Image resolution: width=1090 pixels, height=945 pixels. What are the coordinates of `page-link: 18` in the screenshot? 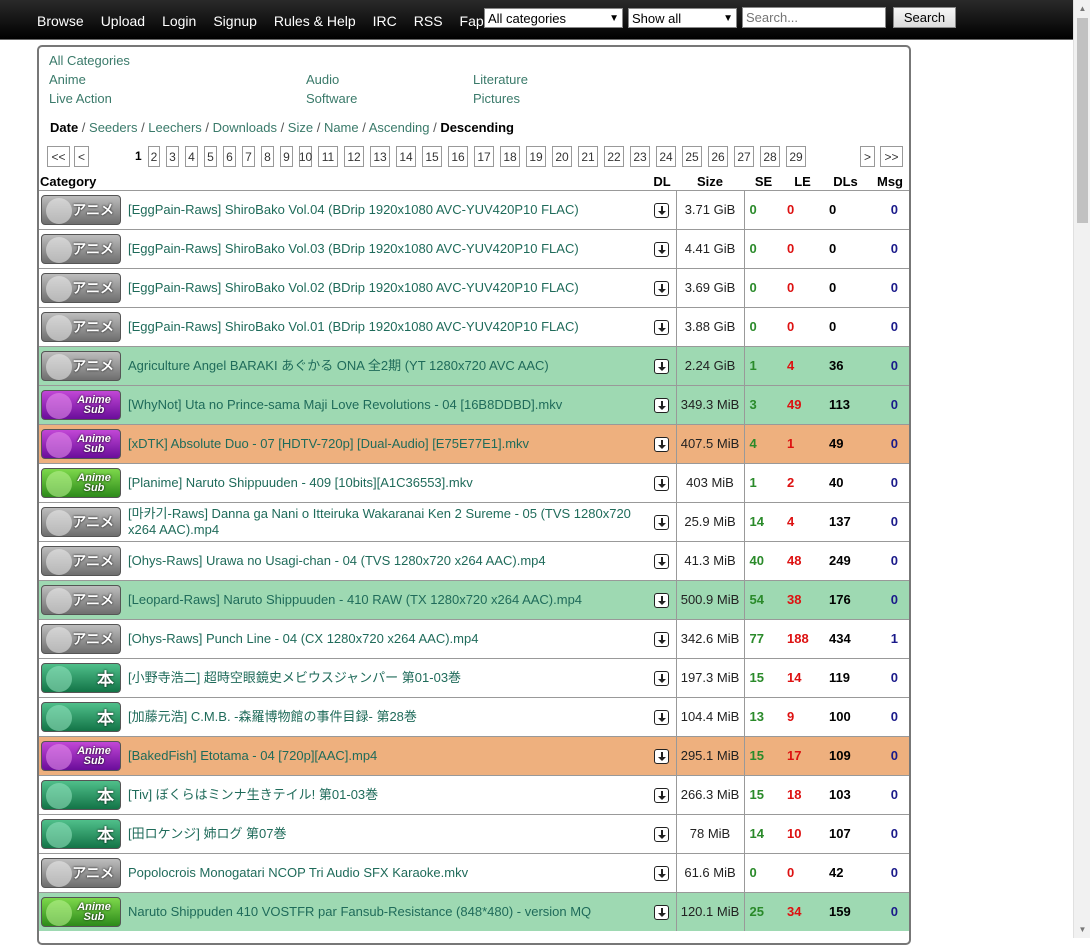 It's located at (510, 156).